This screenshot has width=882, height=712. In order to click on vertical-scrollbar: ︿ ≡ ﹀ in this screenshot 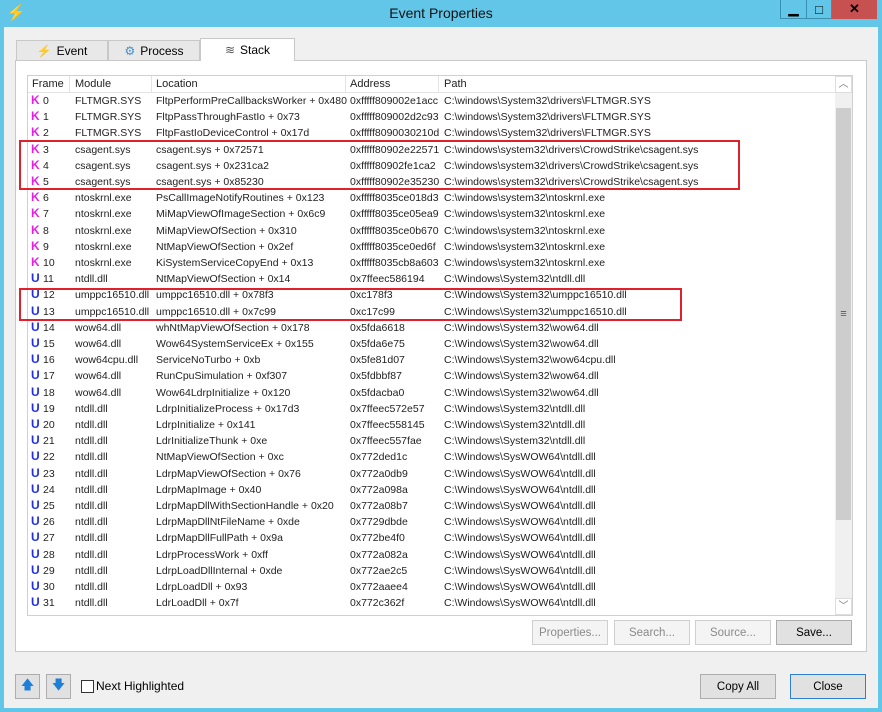, I will do `click(843, 345)`.